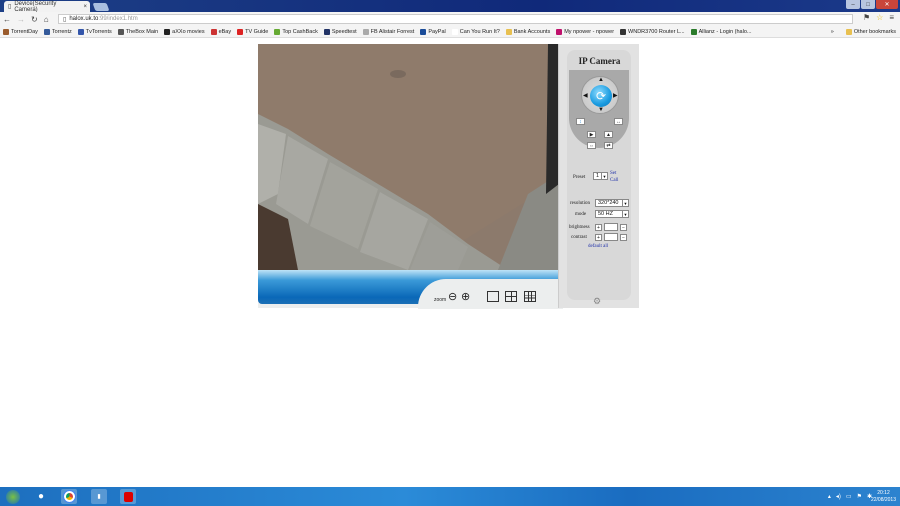  I want to click on bookmark-item: aXXo movies, so click(184, 31).